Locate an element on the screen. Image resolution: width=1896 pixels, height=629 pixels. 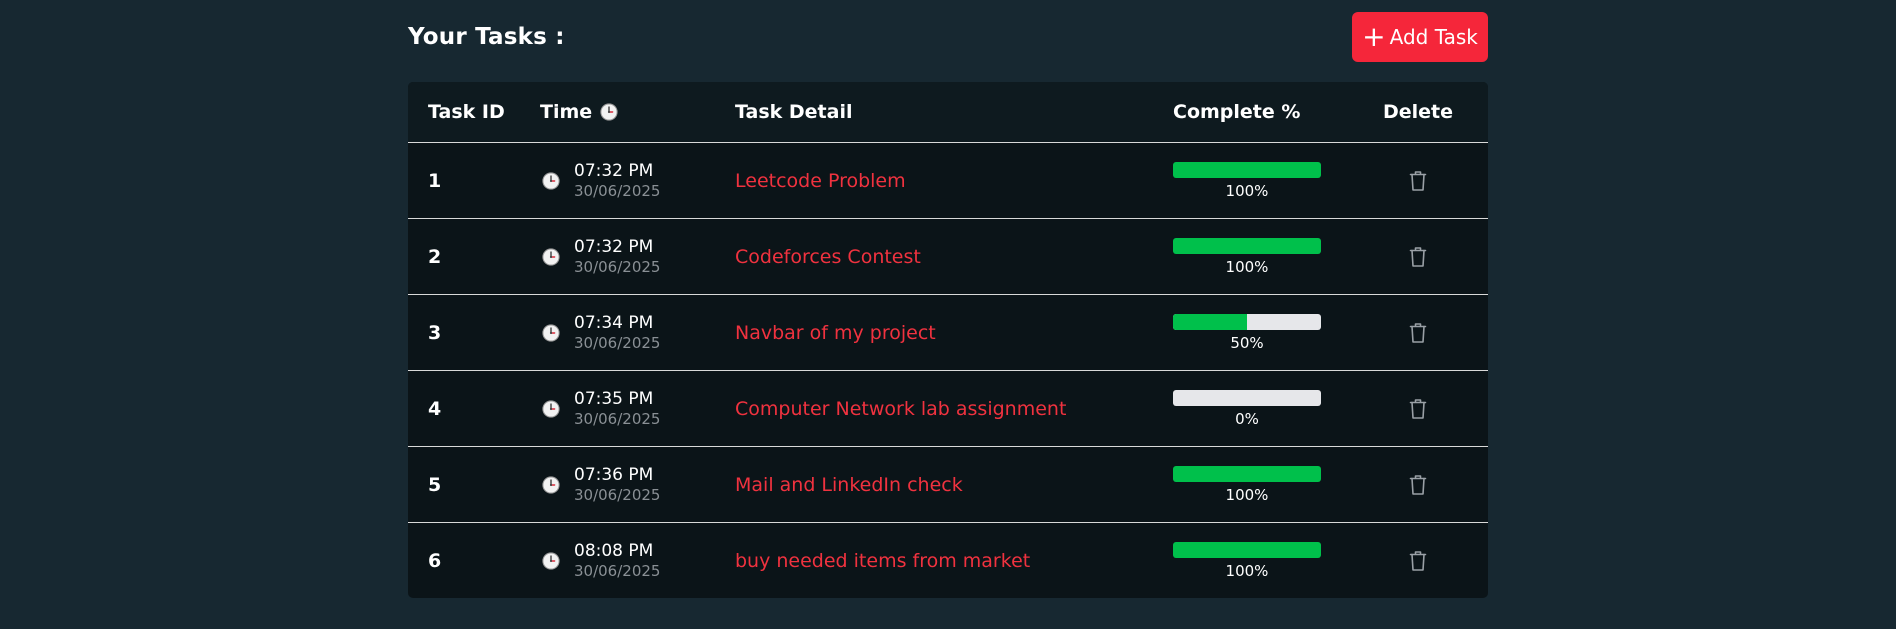
task-detail: Leetcode Problem is located at coordinates (820, 181).